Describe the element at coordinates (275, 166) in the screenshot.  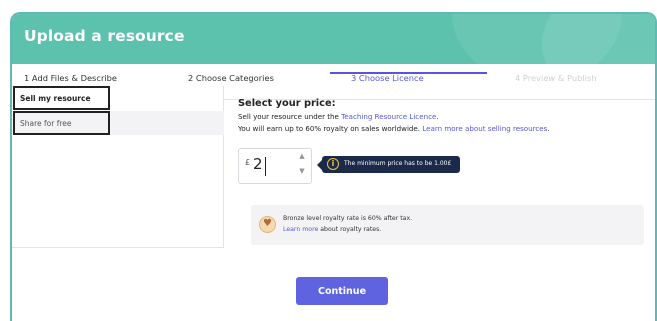
I see `price-input: £ 2 ▲ ▼` at that location.